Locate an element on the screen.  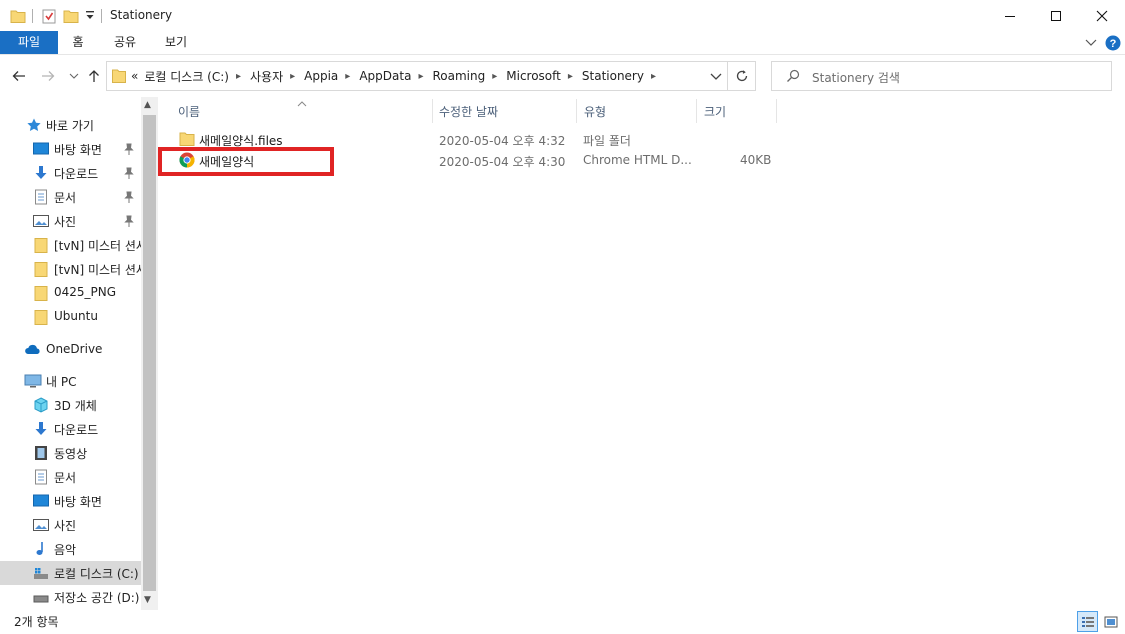
help-icon: ? is located at coordinates (1113, 44).